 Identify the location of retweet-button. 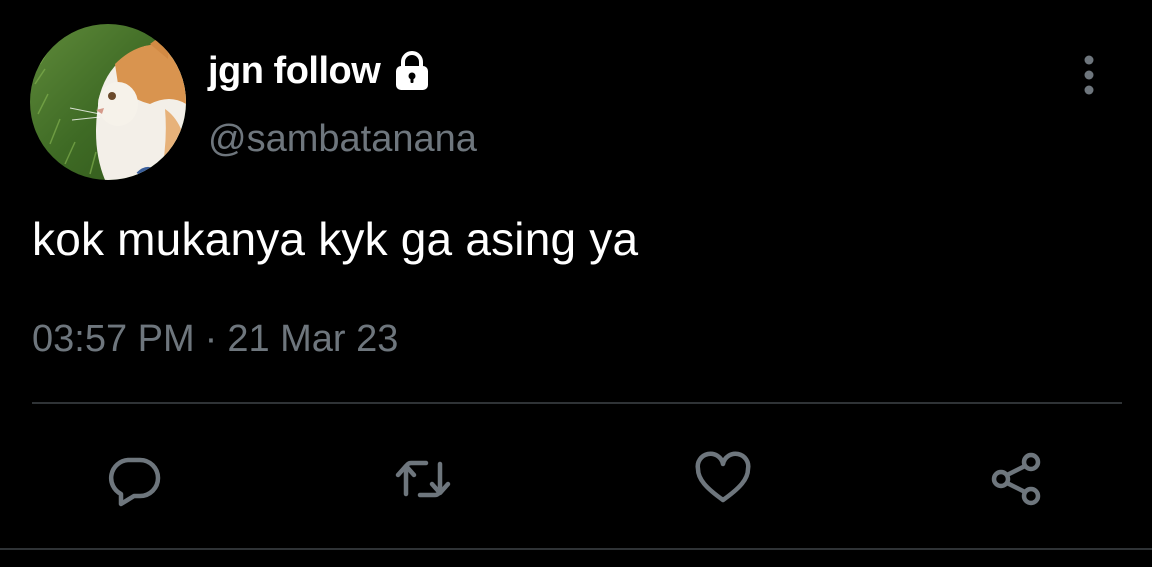
(423, 479).